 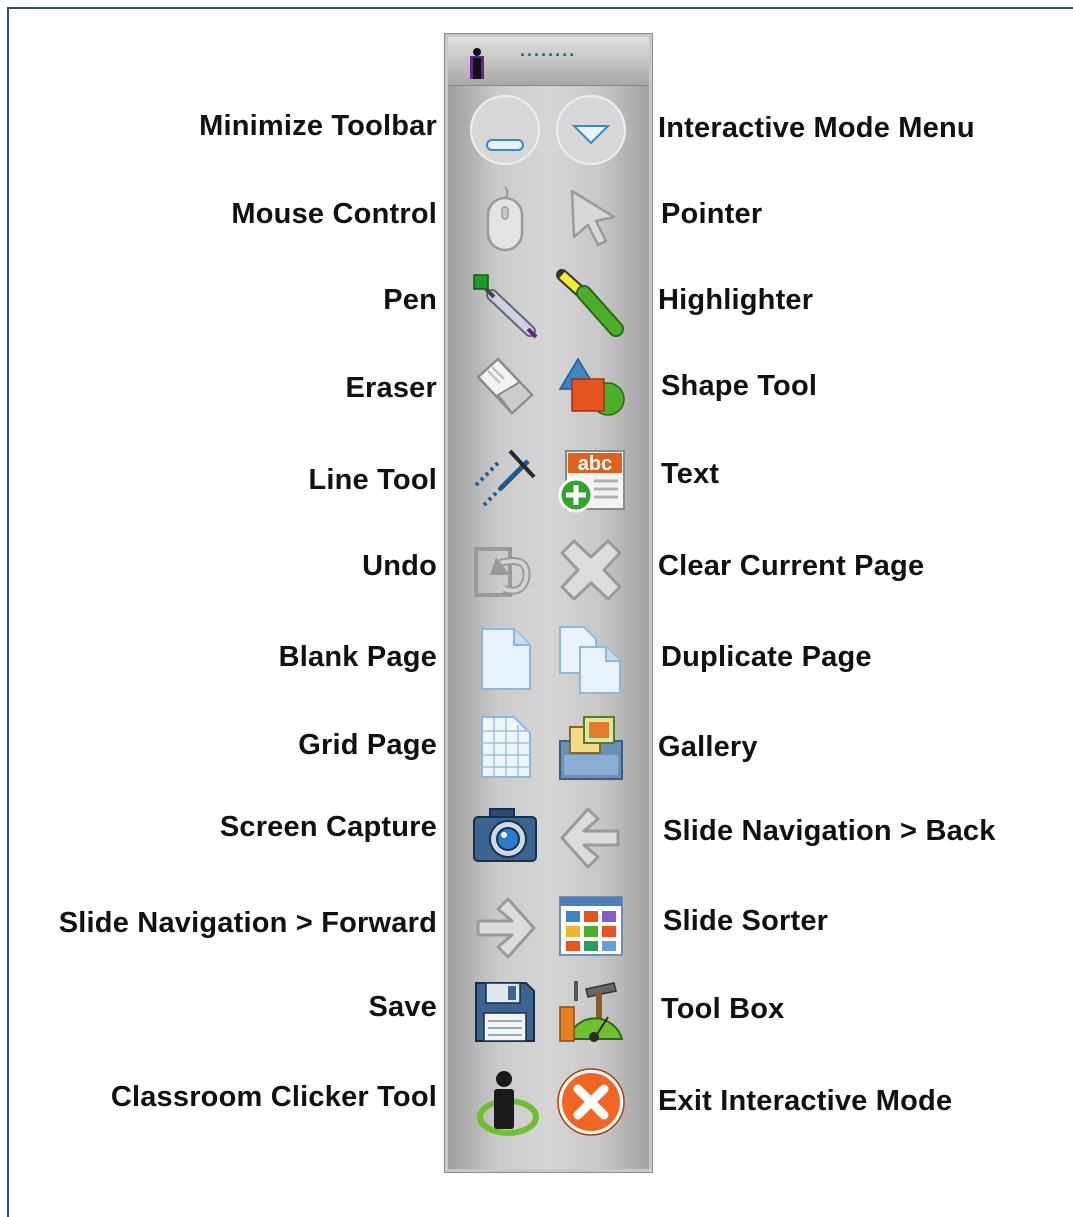 I want to click on duplicate-page-button, so click(x=591, y=660).